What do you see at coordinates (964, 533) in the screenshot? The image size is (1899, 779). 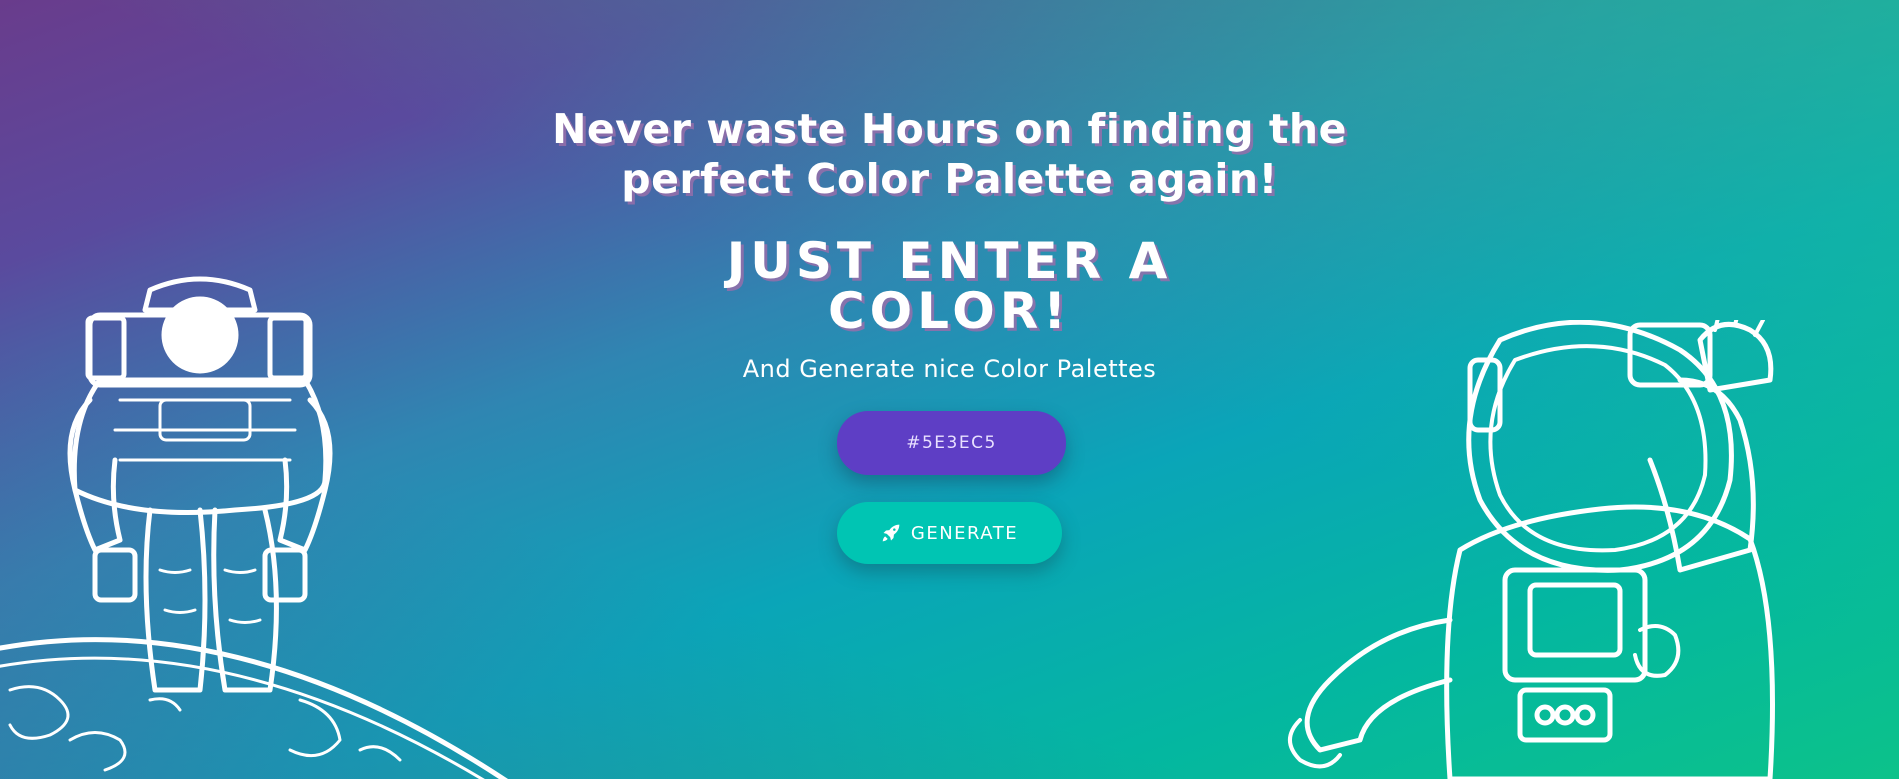 I see `generate-button-label: GENERATE` at bounding box center [964, 533].